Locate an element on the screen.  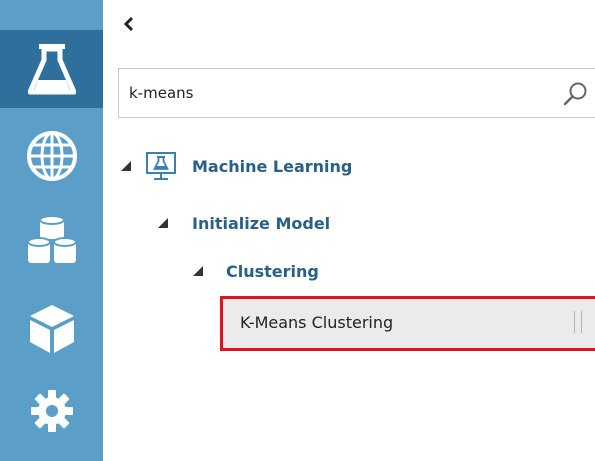
search-button is located at coordinates (576, 94).